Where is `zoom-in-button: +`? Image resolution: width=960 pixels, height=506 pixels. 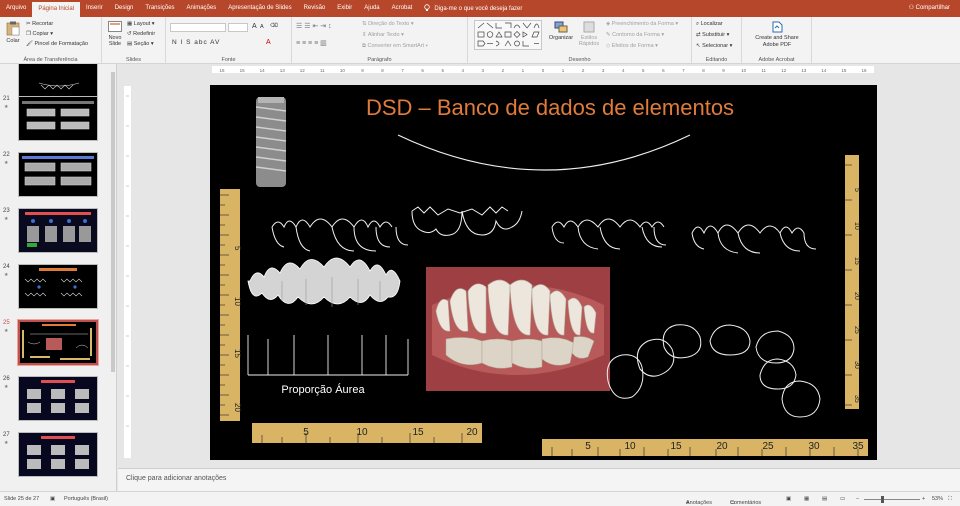 zoom-in-button: + is located at coordinates (923, 499).